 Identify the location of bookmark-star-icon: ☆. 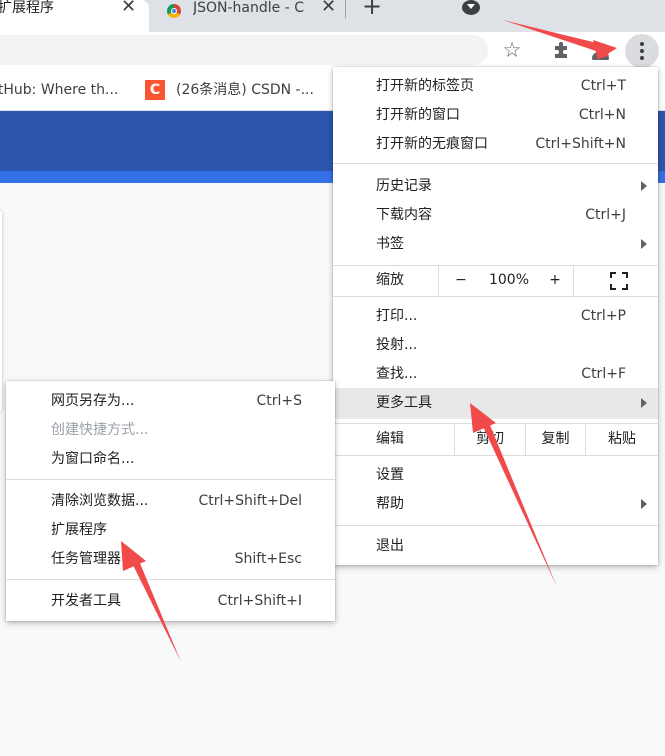
(512, 50).